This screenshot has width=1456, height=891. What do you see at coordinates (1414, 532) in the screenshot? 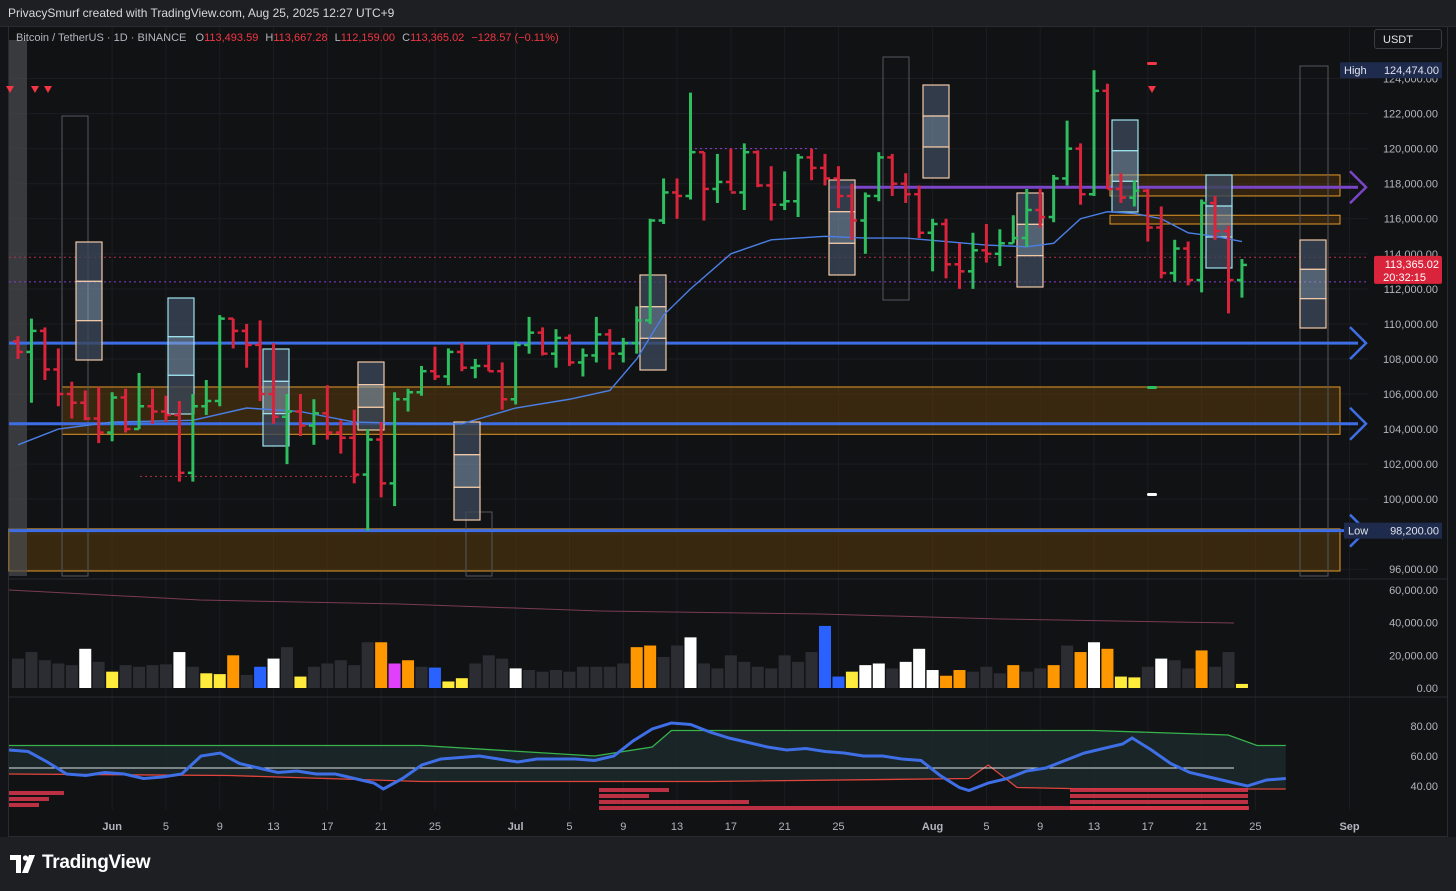
I see `low-value: 98,200.00` at bounding box center [1414, 532].